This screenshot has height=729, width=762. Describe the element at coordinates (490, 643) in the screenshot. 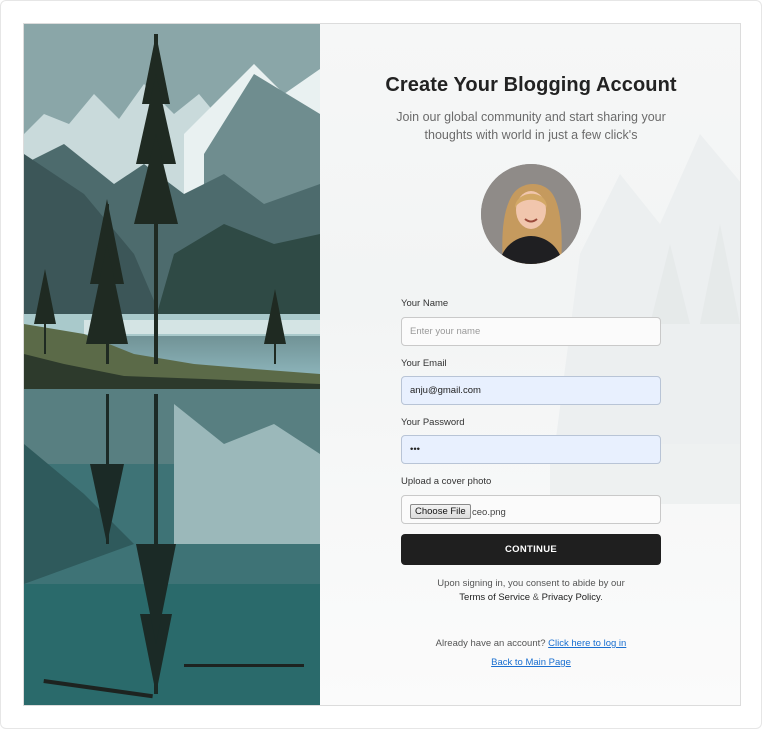

I see `have-account-text: Already have an account?` at that location.